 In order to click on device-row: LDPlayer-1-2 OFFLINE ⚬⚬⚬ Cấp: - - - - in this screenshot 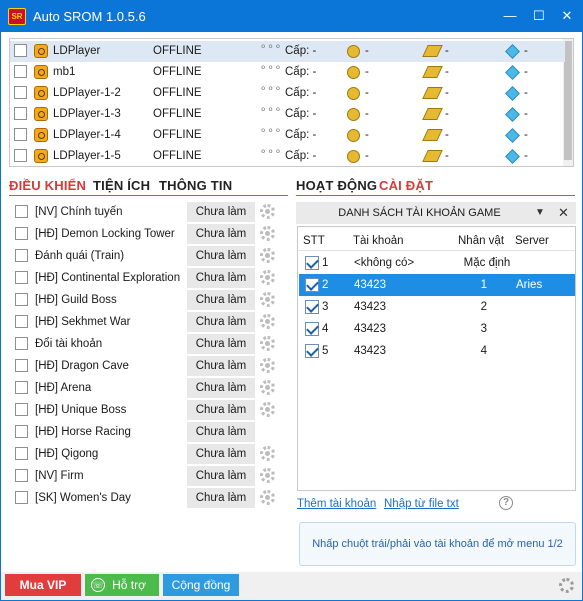, I will do `click(287, 93)`.